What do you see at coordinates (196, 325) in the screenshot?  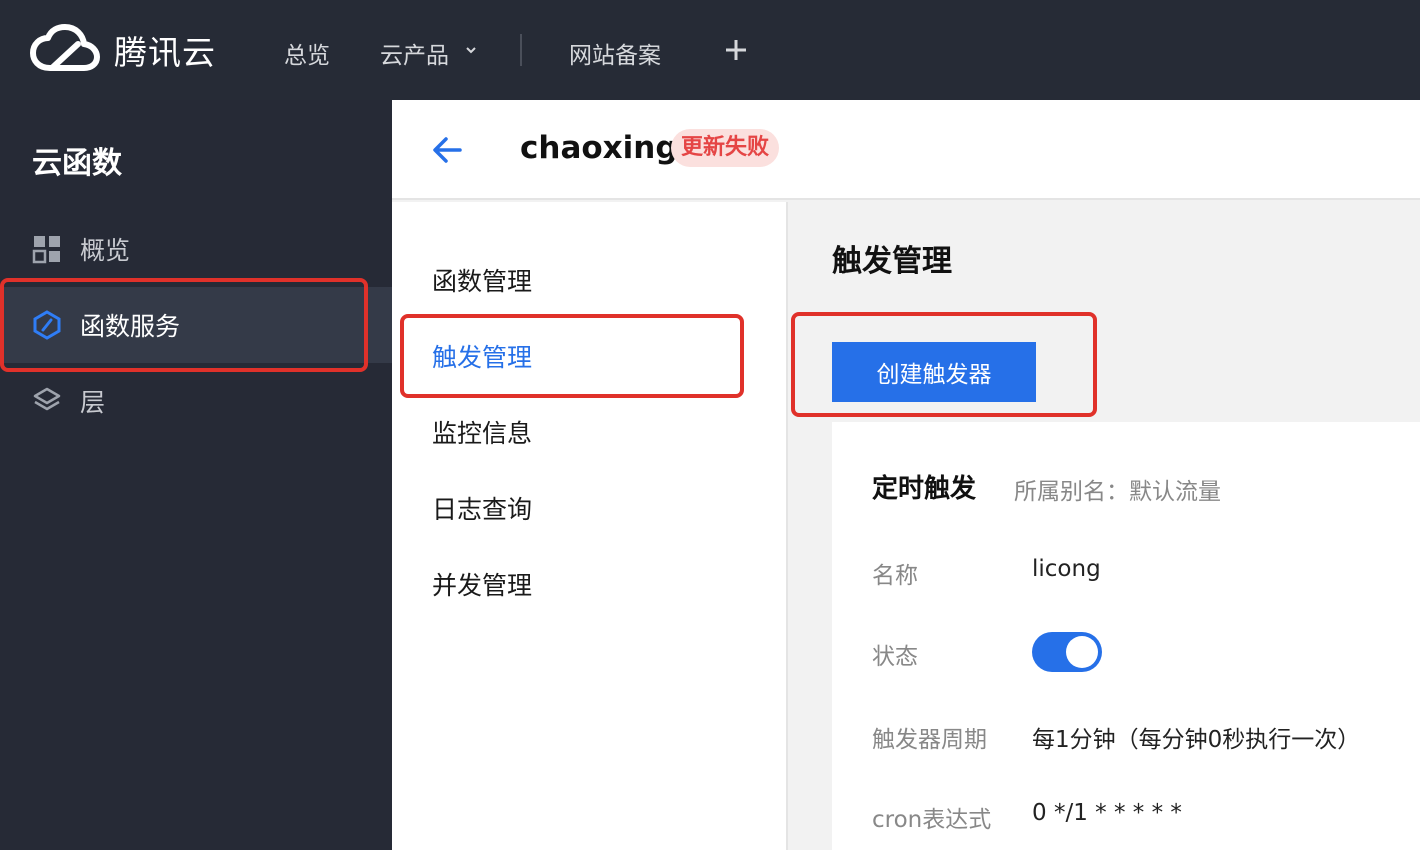 I see `sidebar-item-function-service: 函数服务` at bounding box center [196, 325].